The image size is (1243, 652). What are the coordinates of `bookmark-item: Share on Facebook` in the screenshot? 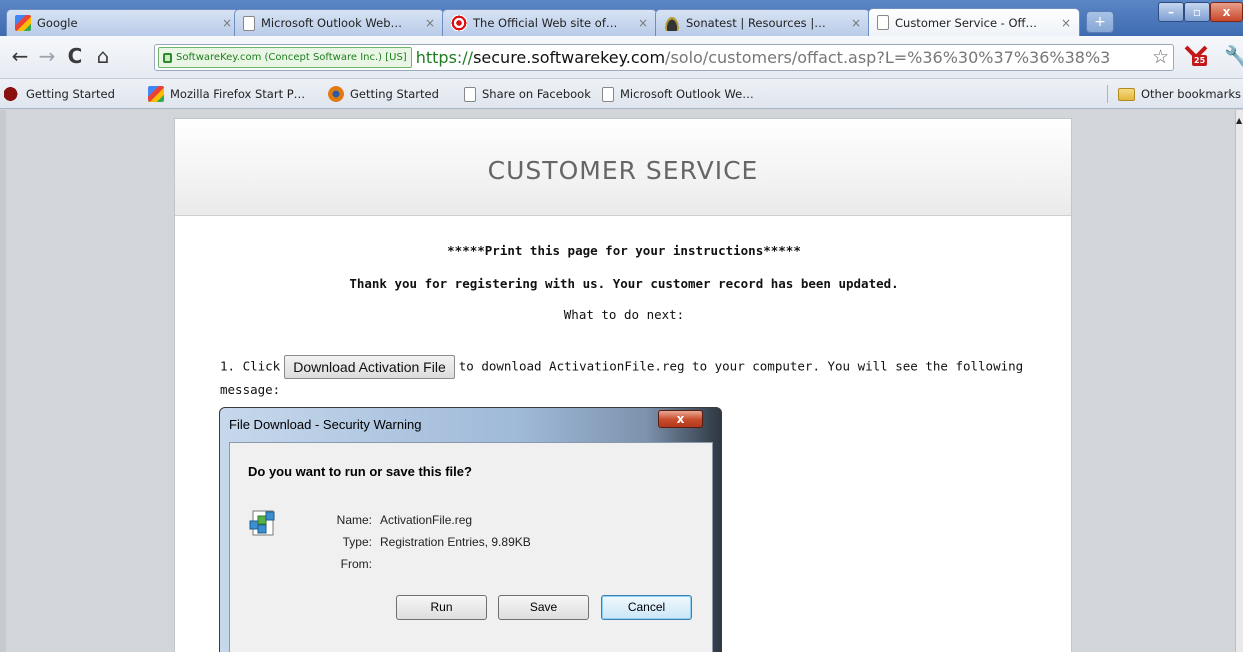 It's located at (527, 94).